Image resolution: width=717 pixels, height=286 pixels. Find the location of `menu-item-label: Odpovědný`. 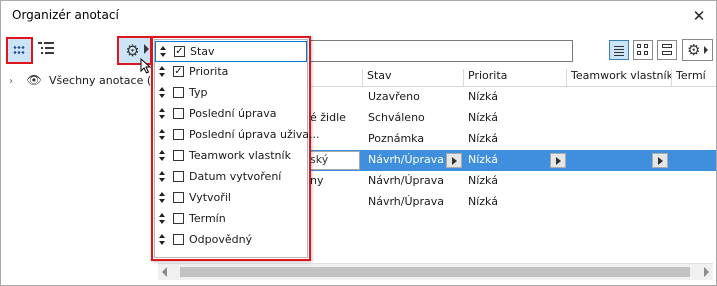

menu-item-label: Odpovědný is located at coordinates (221, 239).